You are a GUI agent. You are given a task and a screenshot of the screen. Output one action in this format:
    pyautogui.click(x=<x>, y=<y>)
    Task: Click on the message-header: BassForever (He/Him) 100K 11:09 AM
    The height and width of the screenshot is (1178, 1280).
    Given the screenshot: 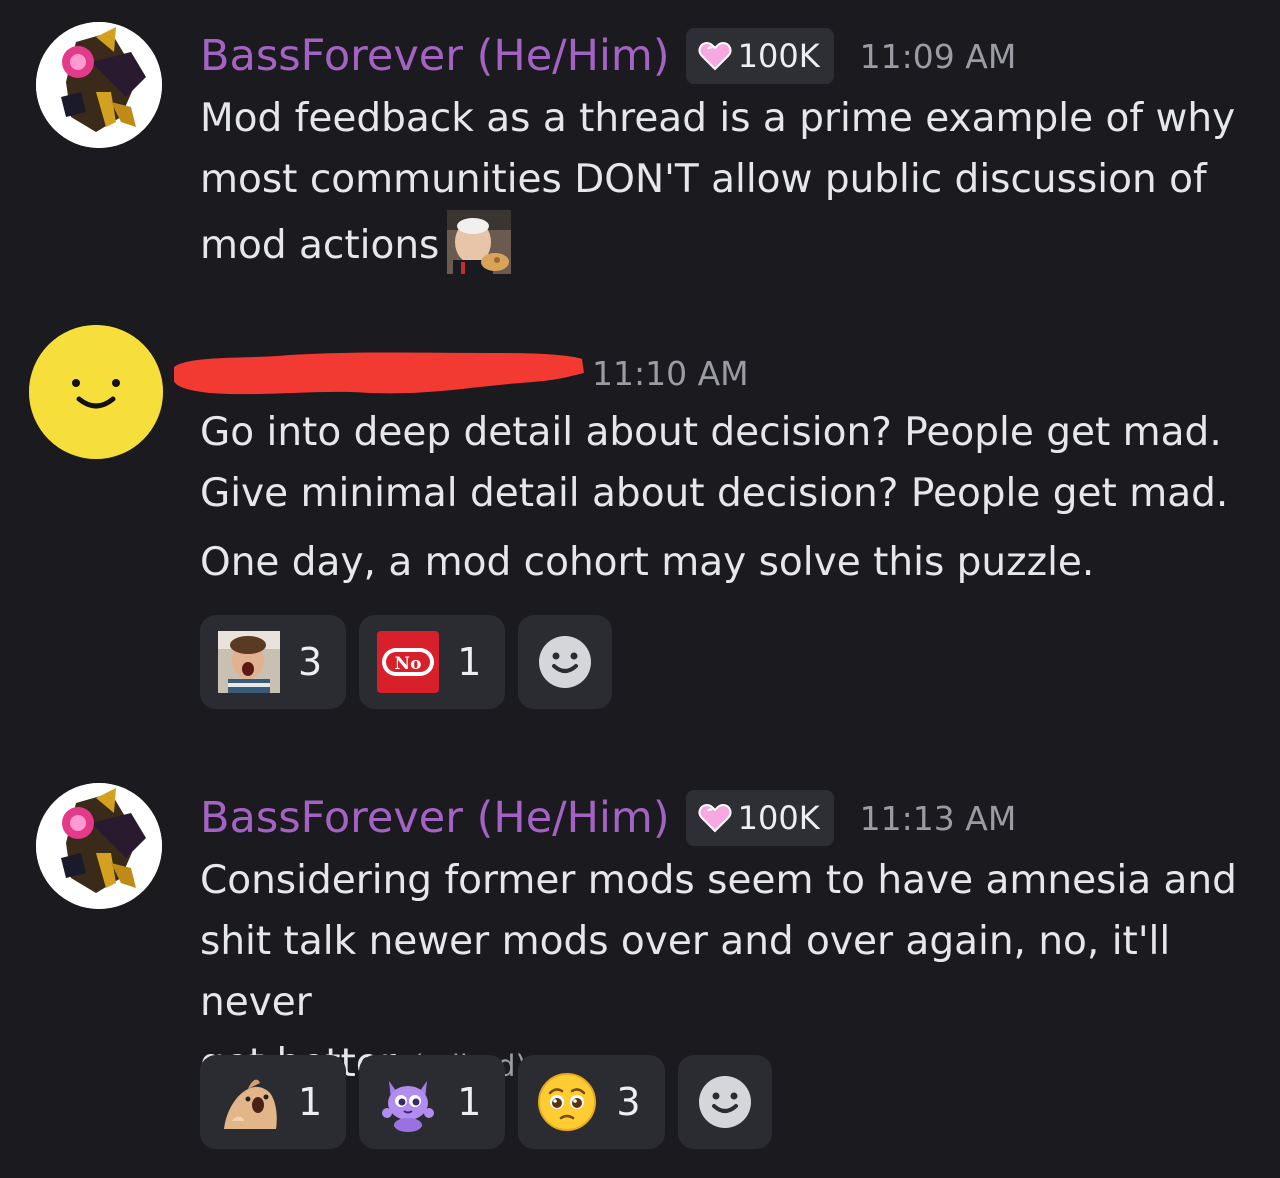 What is the action you would take?
    pyautogui.click(x=608, y=56)
    